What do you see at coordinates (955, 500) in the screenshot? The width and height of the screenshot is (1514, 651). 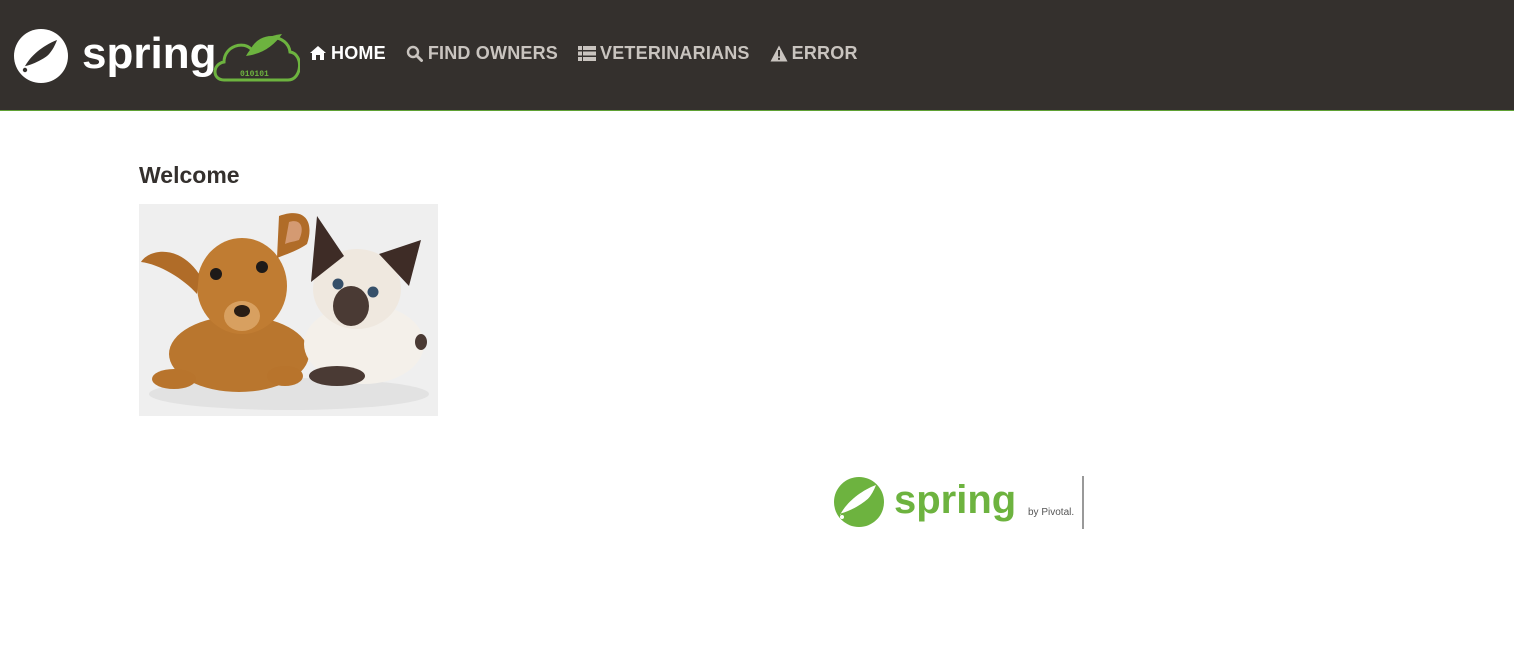 I see `footer-wordmark: spring` at bounding box center [955, 500].